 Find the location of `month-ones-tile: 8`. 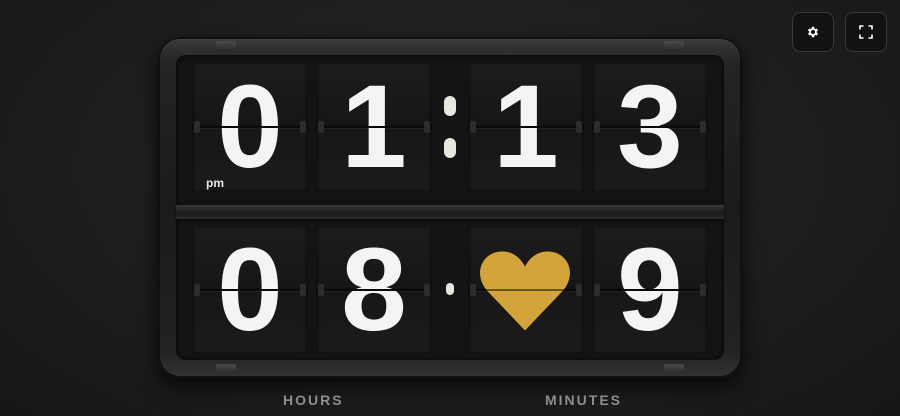

month-ones-tile: 8 is located at coordinates (374, 290).